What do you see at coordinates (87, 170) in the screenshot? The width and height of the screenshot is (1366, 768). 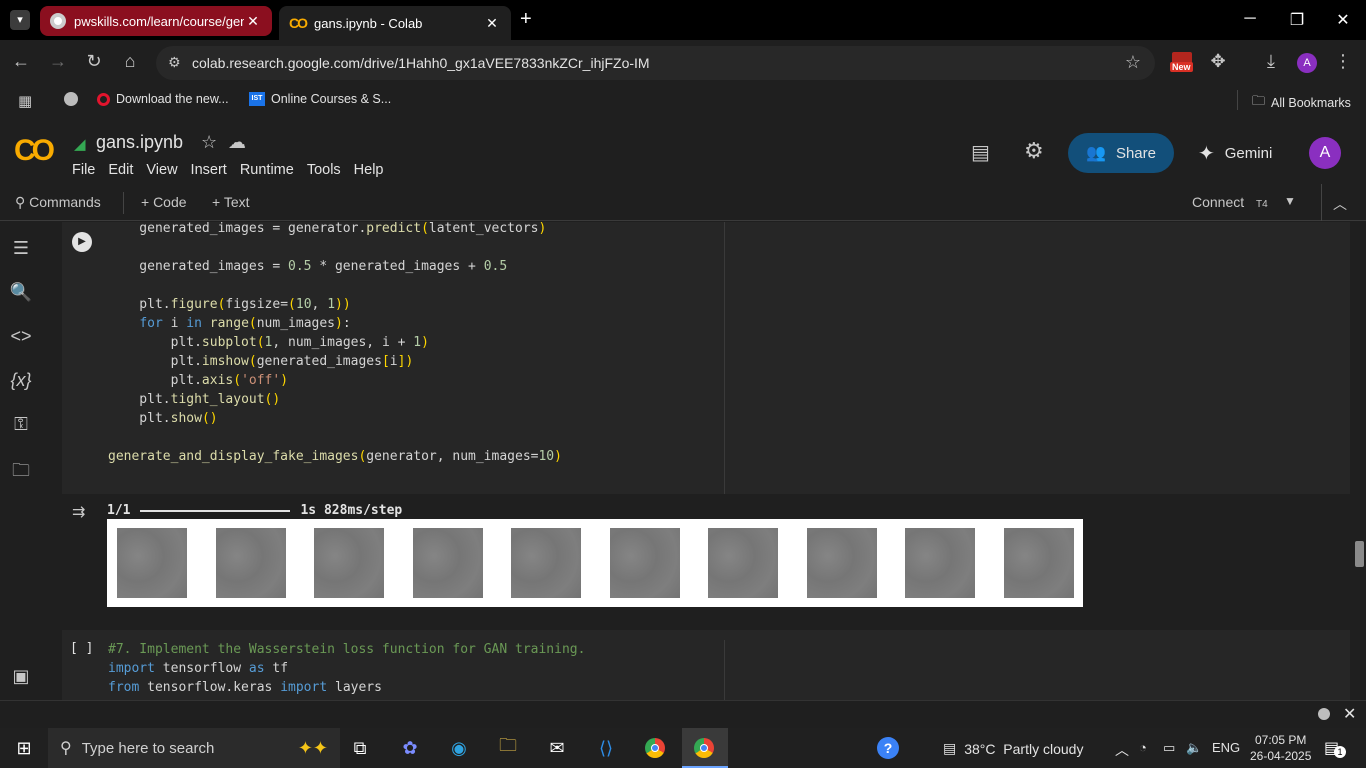 I see `menu-file: File` at bounding box center [87, 170].